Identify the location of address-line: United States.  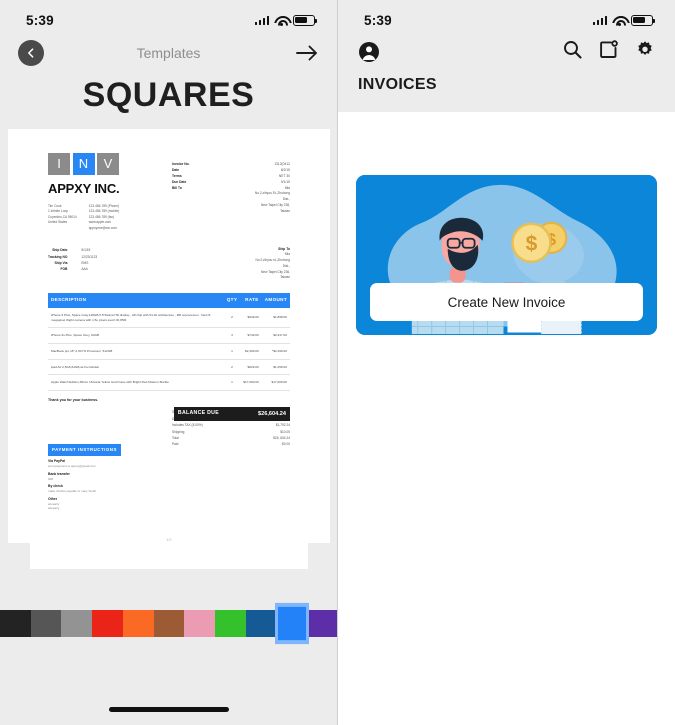
(58, 222).